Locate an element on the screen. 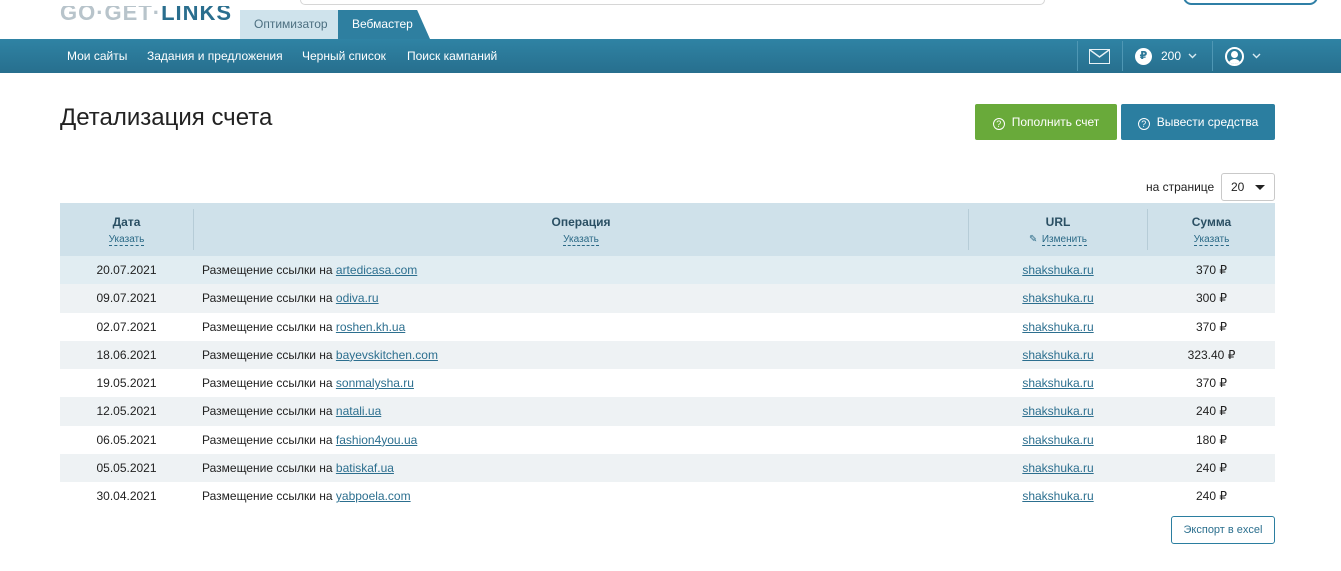 The height and width of the screenshot is (571, 1341). deposit-button-label: Пополнить счет is located at coordinates (1055, 122).